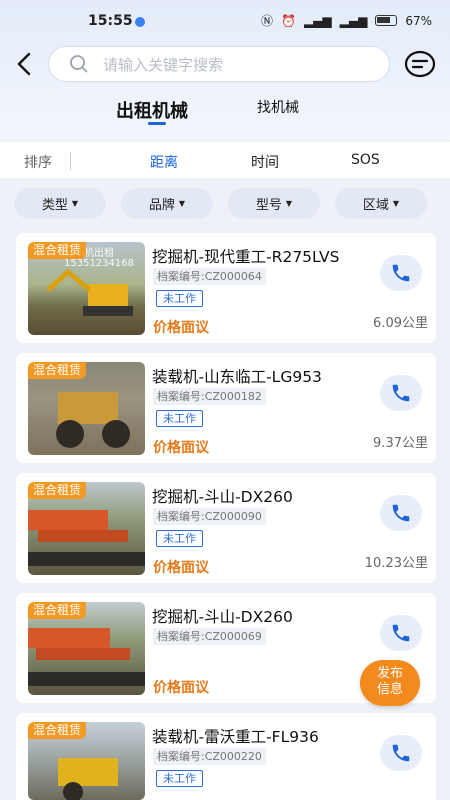  Describe the element at coordinates (161, 205) in the screenshot. I see `filter-brand-label: 品牌` at that location.